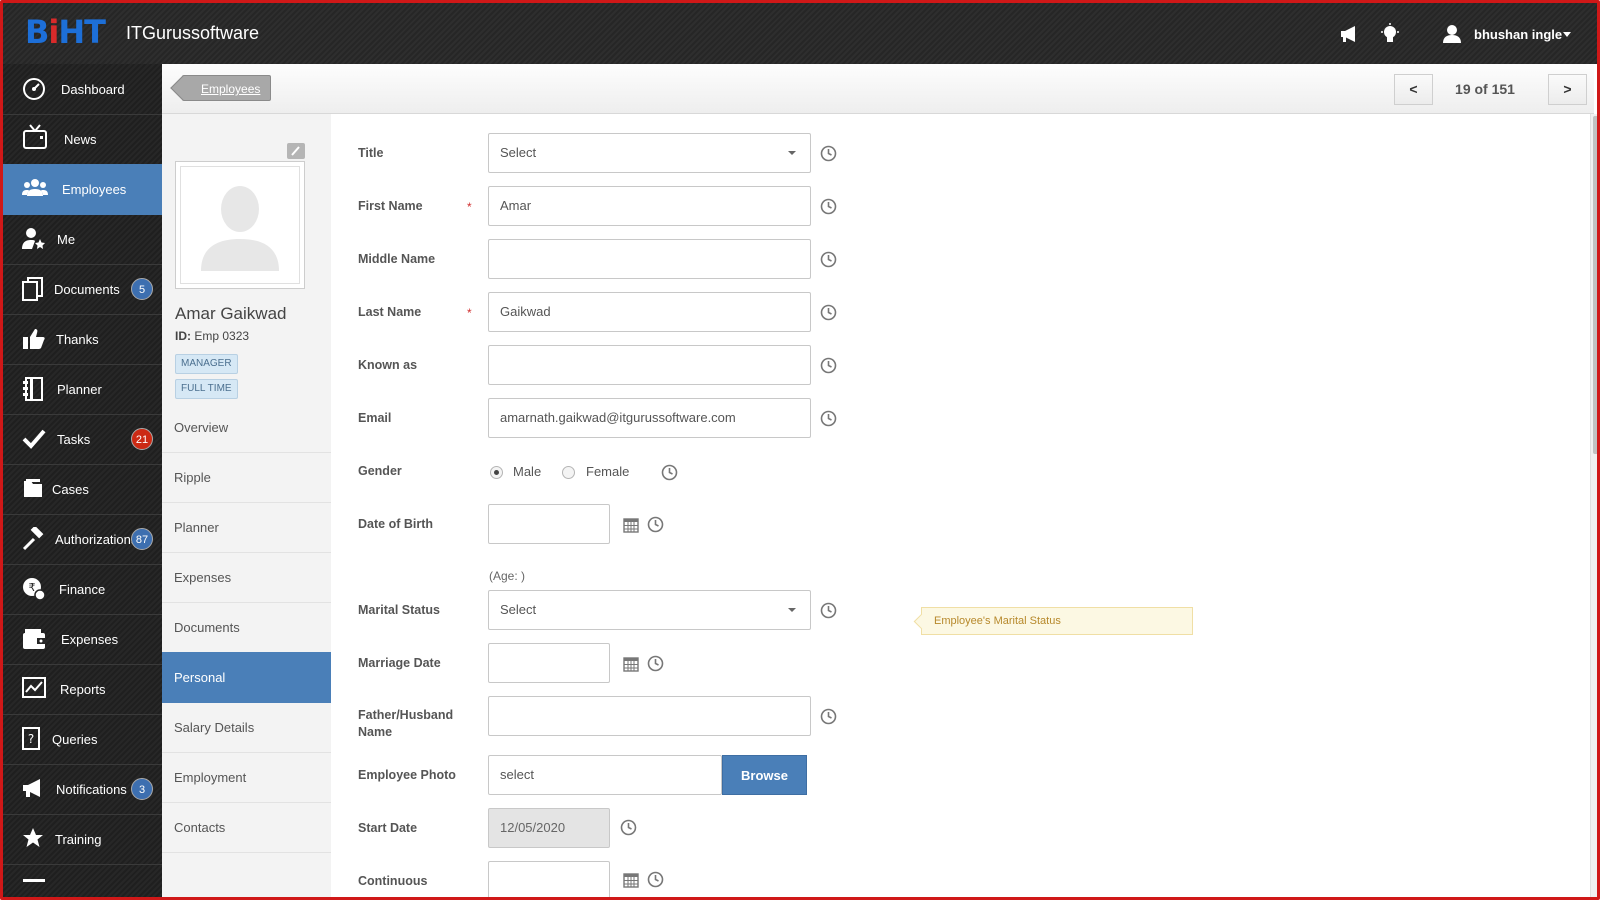 This screenshot has width=1600, height=900. What do you see at coordinates (1390, 34) in the screenshot?
I see `lightbulb-icon` at bounding box center [1390, 34].